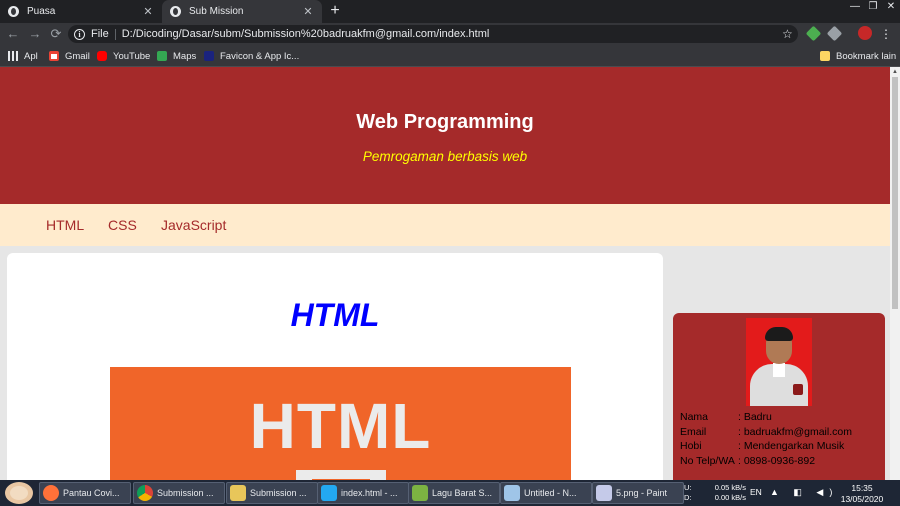 Image resolution: width=900 pixels, height=506 pixels. Describe the element at coordinates (193, 225) in the screenshot. I see `nav-link-javascript: JavaScript` at that location.